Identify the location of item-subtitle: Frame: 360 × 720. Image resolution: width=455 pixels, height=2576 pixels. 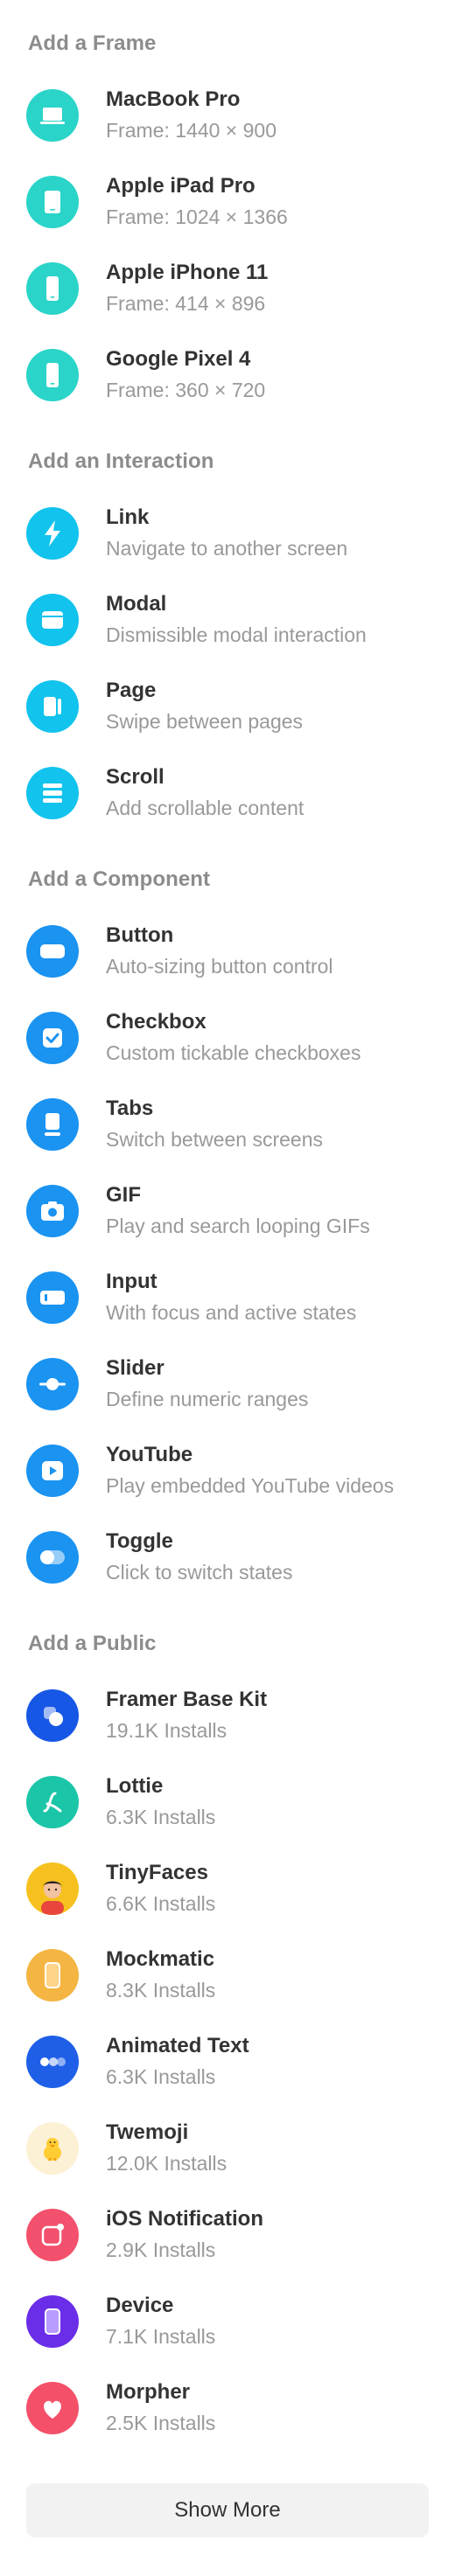
(186, 390).